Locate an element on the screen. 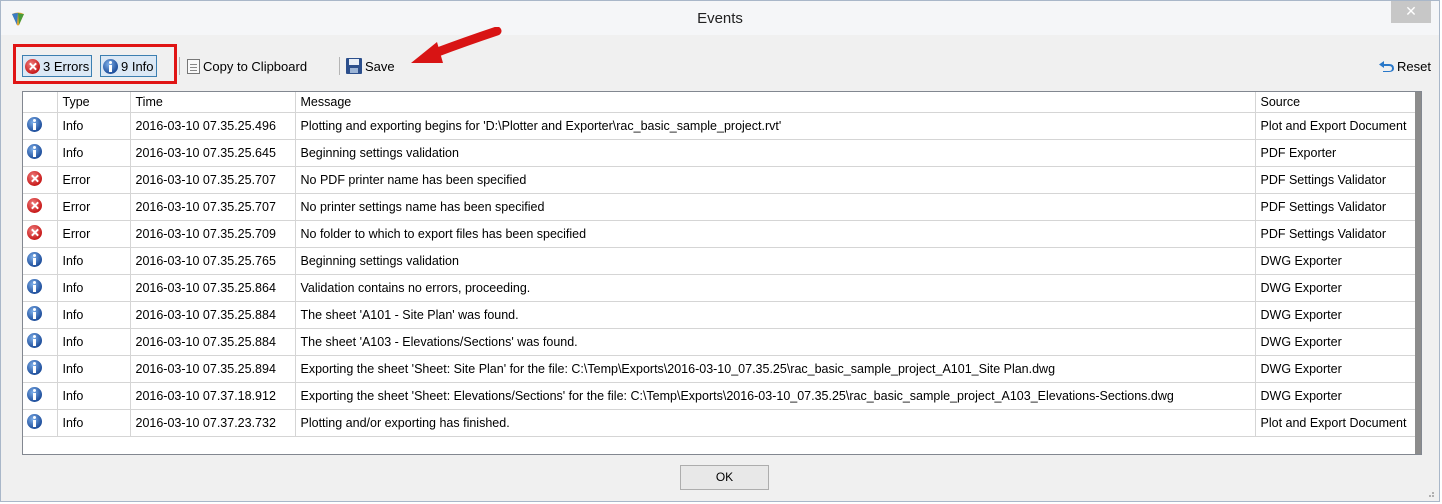  errors-filter-button: 3 Errors is located at coordinates (57, 66).